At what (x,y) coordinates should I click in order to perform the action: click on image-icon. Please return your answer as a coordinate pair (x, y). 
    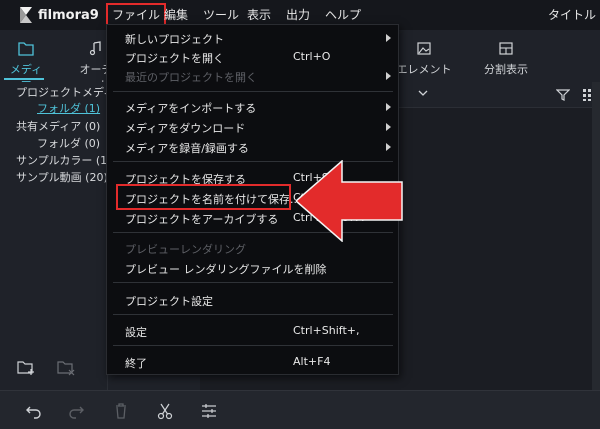
    Looking at the image, I should click on (424, 48).